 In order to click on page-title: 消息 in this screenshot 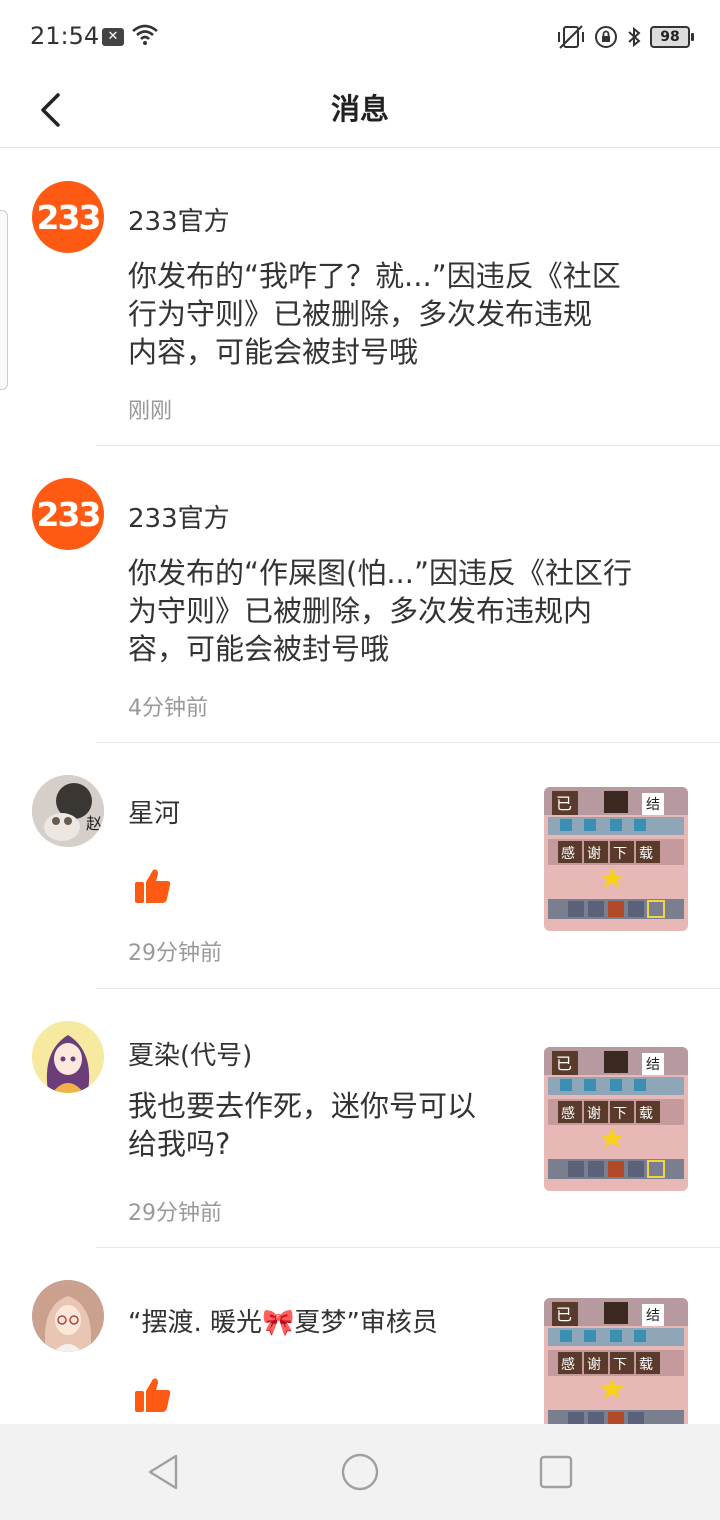, I will do `click(359, 109)`.